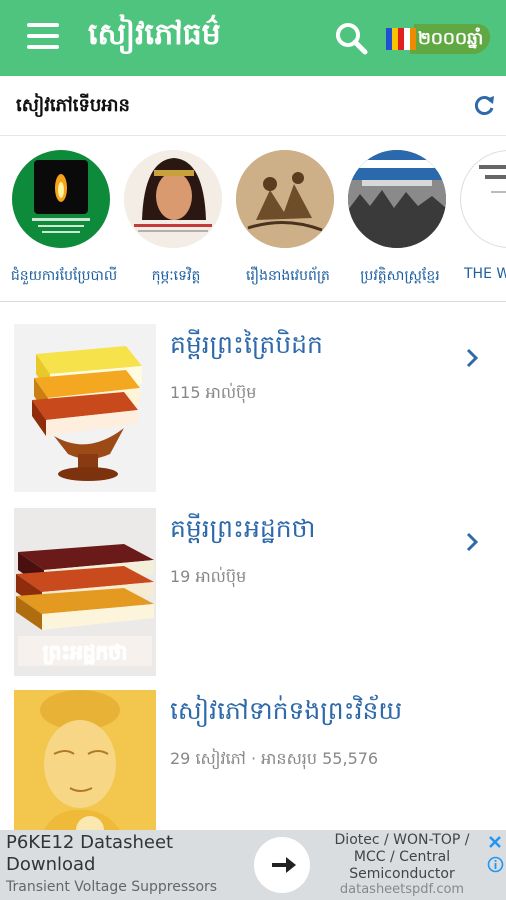 The image size is (506, 900). I want to click on recent-item: រឿងនាងវេបព័ត្រ, so click(288, 220).